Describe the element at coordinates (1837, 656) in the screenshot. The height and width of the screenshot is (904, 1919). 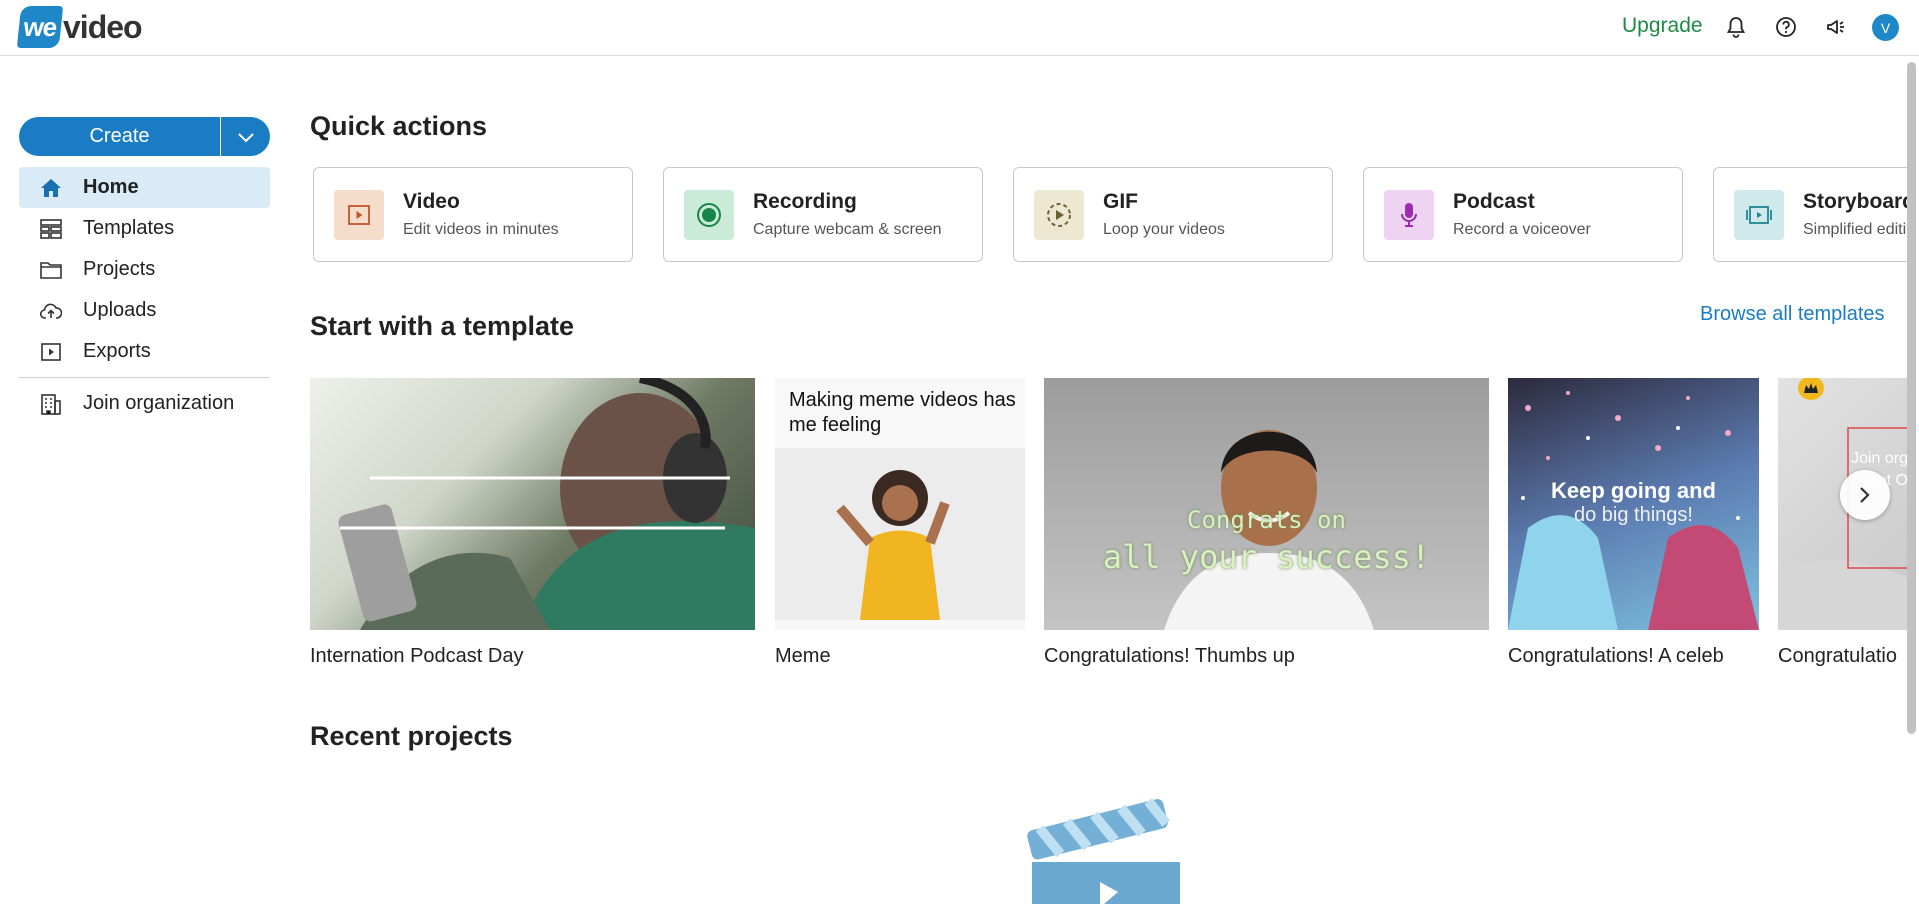
I see `template-label: Congratulatio` at that location.